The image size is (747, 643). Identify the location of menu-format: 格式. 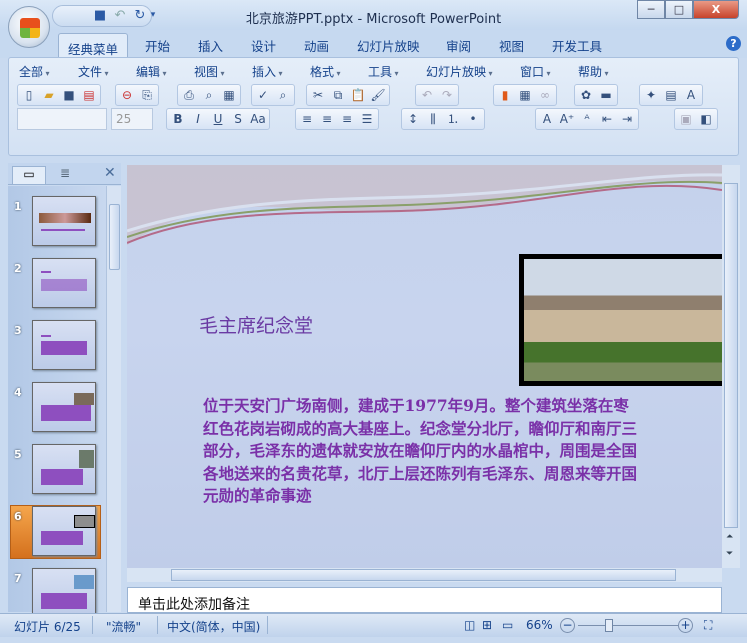
(325, 71).